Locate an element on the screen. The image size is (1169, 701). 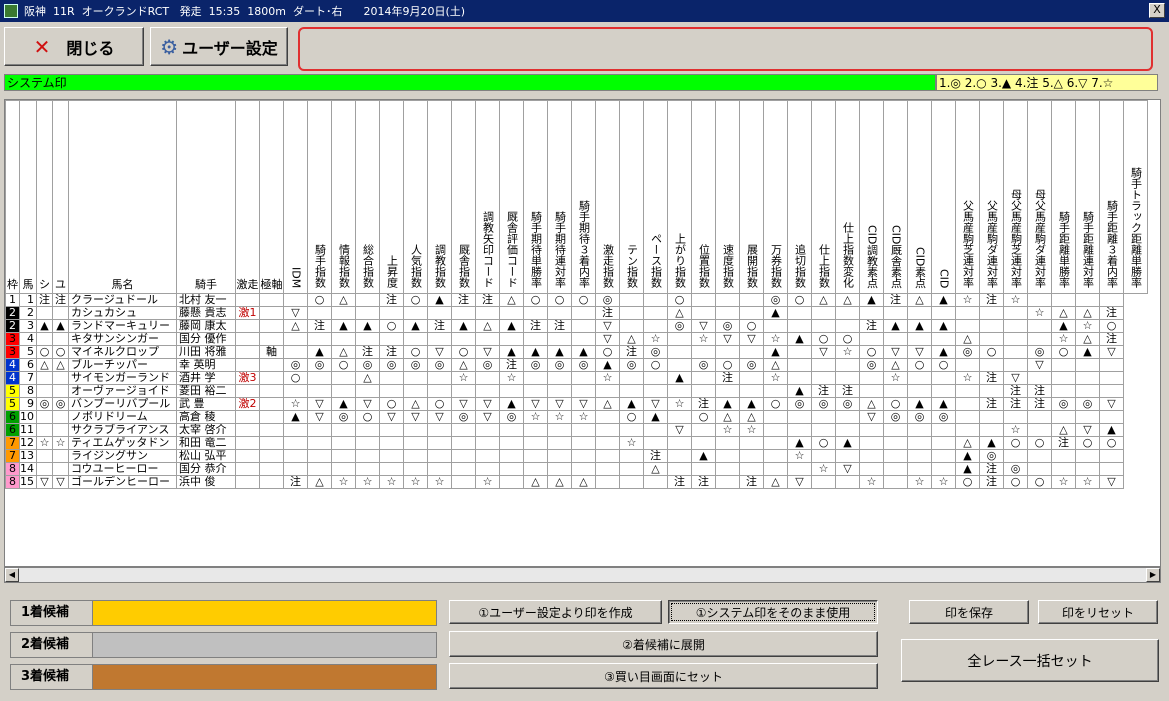
column-header: 調教矢印コード is located at coordinates (487, 197).